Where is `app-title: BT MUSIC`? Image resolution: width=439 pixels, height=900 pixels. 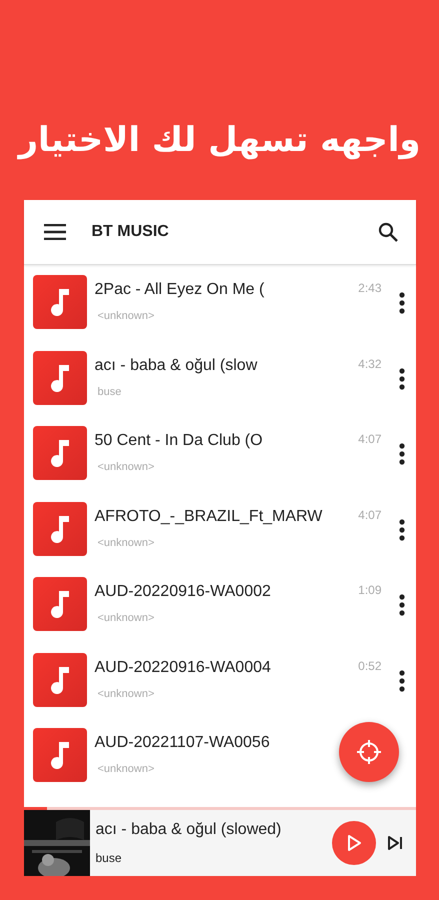 app-title: BT MUSIC is located at coordinates (131, 232).